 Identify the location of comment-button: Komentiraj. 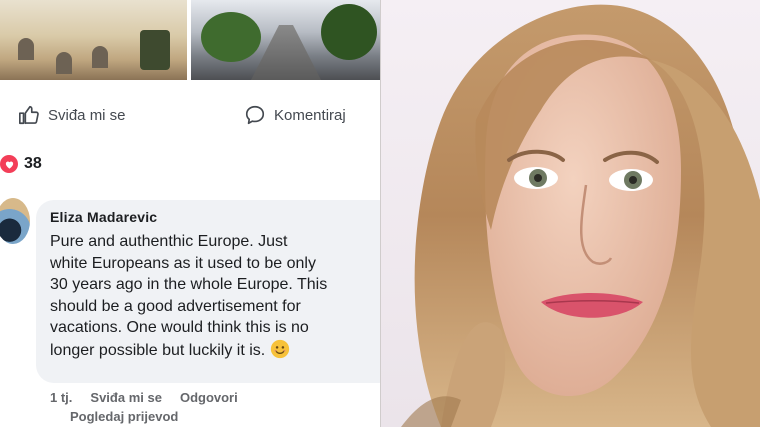
(295, 115).